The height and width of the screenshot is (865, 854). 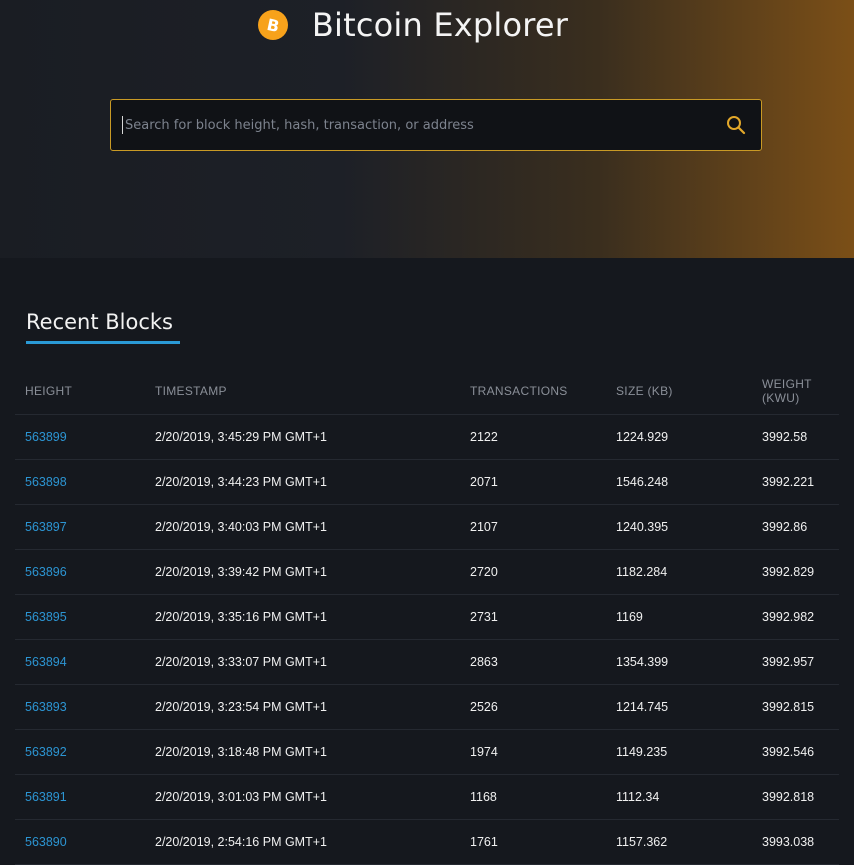 What do you see at coordinates (302, 572) in the screenshot?
I see `block-timestamp: 2/20/2019, 3:39:42 PM GMT+1` at bounding box center [302, 572].